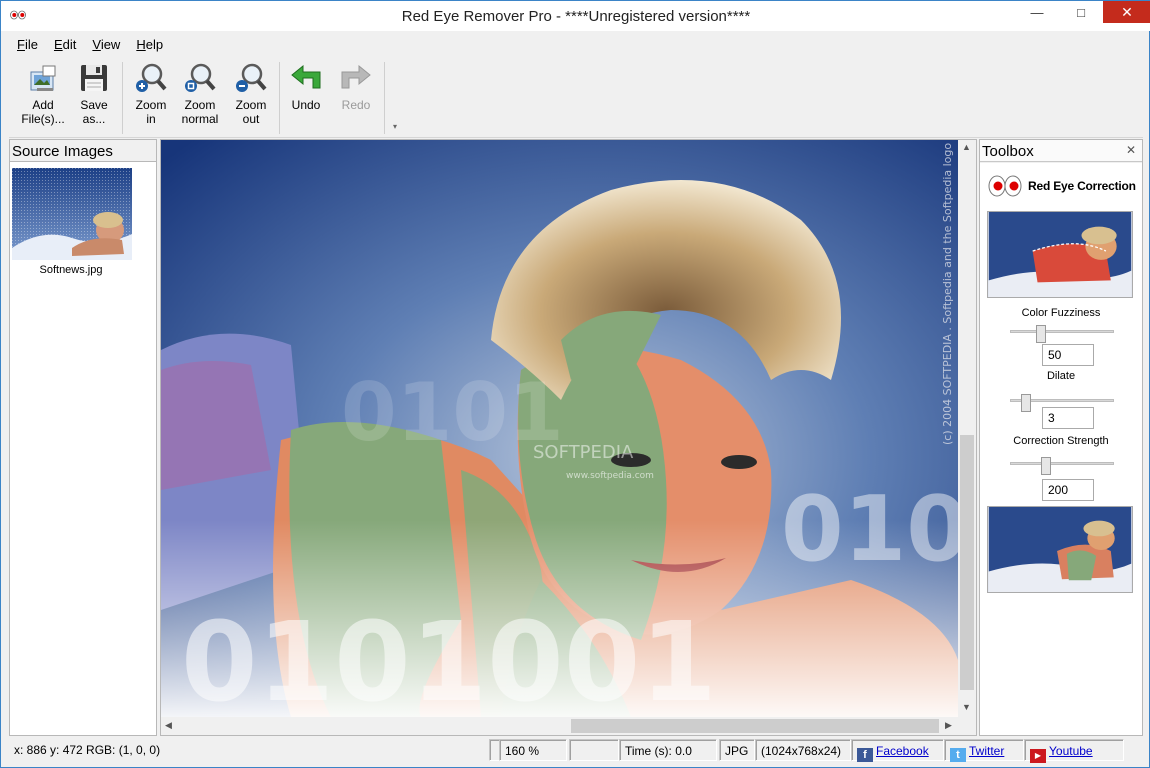  I want to click on dilate-slider, so click(1062, 403).